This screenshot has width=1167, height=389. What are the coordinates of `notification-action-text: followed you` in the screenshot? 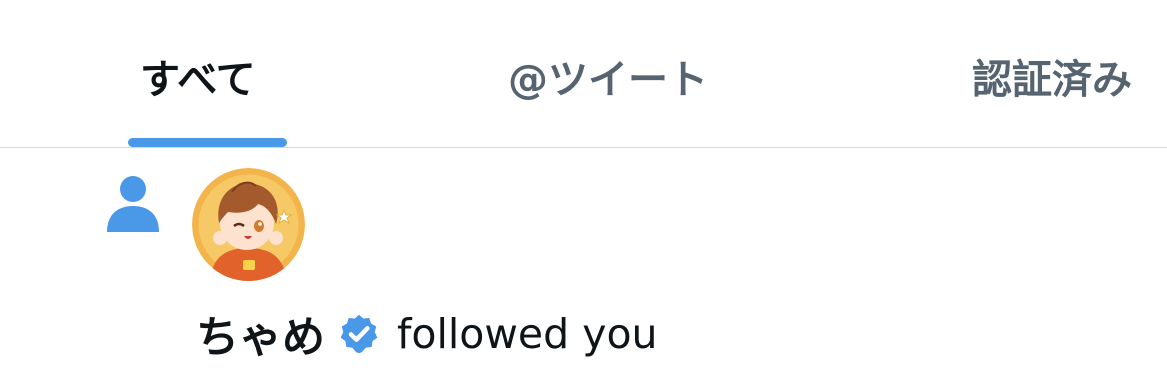 It's located at (527, 334).